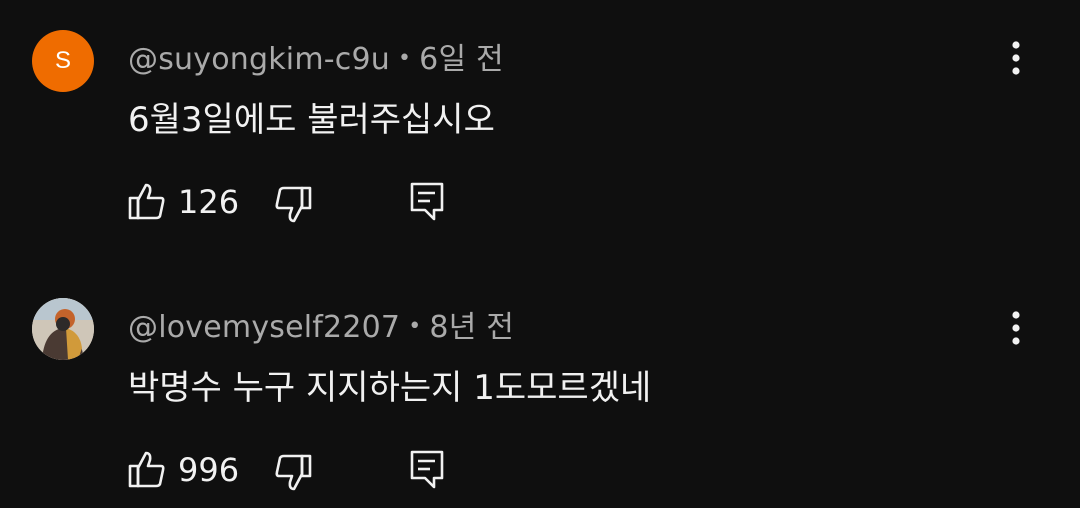 The width and height of the screenshot is (1080, 508). I want to click on avatar-image, so click(63, 329).